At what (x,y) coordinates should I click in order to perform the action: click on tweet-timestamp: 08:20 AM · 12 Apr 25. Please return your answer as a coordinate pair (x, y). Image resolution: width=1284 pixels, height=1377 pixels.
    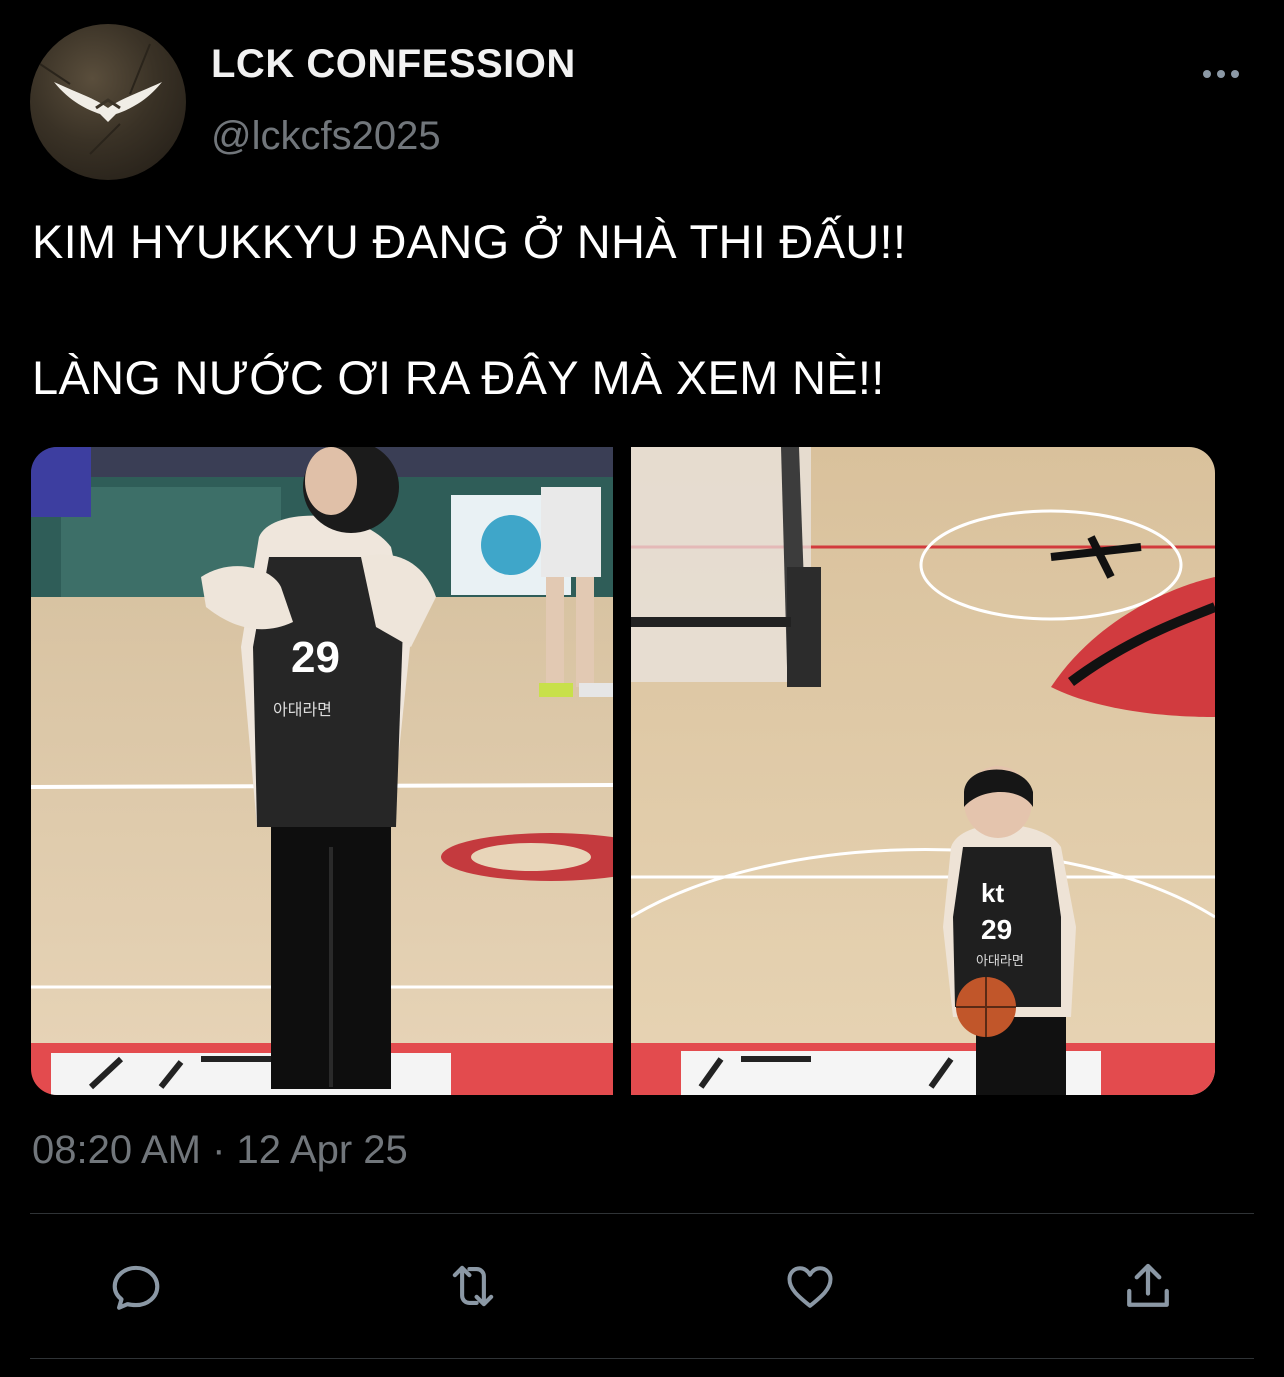
    Looking at the image, I should click on (220, 1150).